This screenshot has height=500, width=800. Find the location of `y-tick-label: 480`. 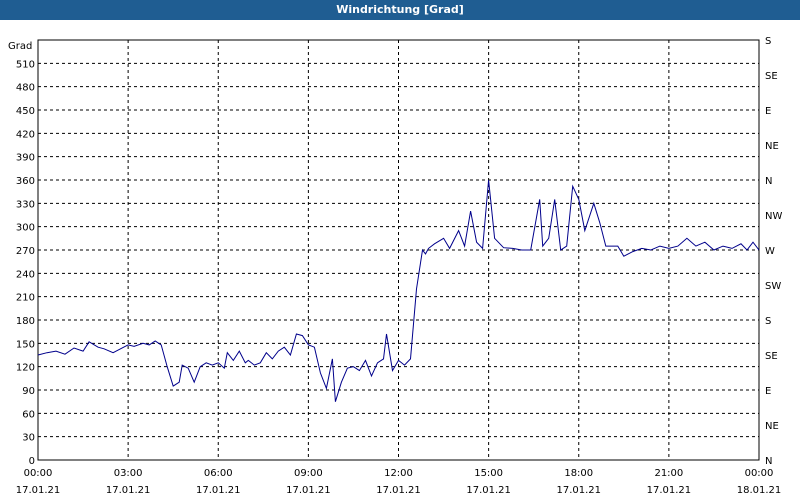

y-tick-label: 480 is located at coordinates (25, 88).